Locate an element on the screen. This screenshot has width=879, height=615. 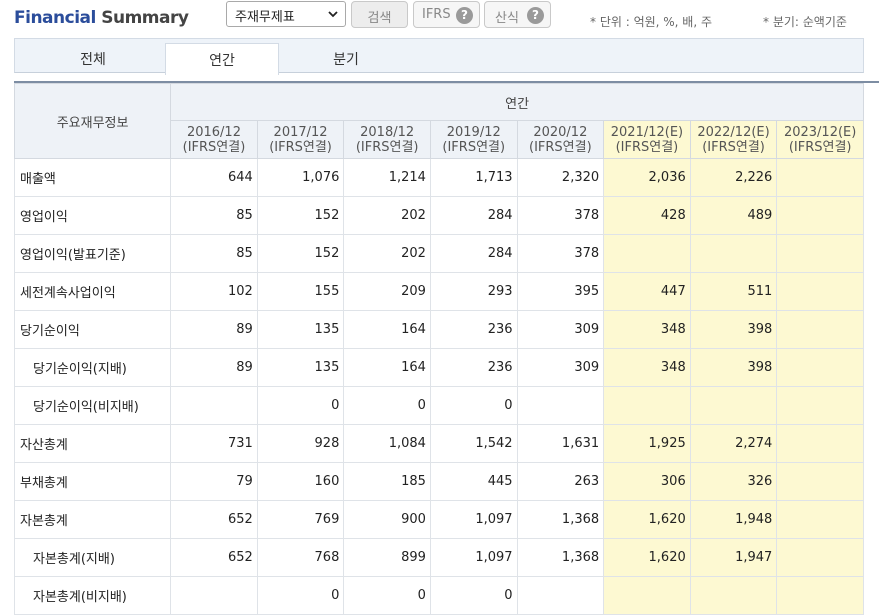
tab-quarterly: 분기 is located at coordinates (346, 58).